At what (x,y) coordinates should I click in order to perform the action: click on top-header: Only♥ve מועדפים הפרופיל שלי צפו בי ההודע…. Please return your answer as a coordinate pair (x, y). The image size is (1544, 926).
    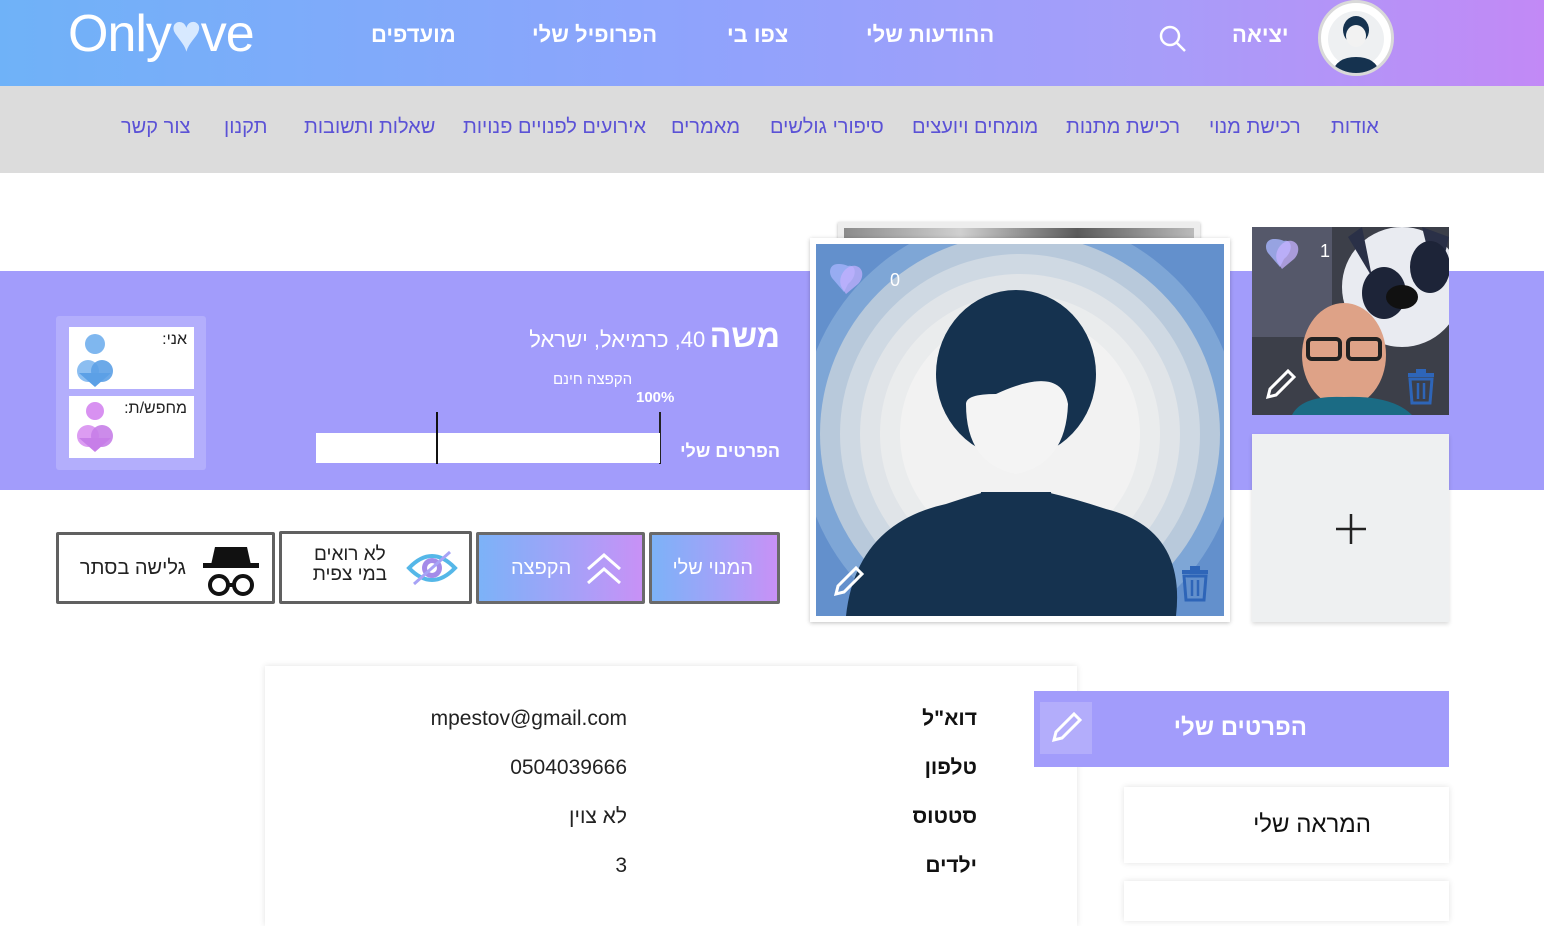
    Looking at the image, I should click on (772, 43).